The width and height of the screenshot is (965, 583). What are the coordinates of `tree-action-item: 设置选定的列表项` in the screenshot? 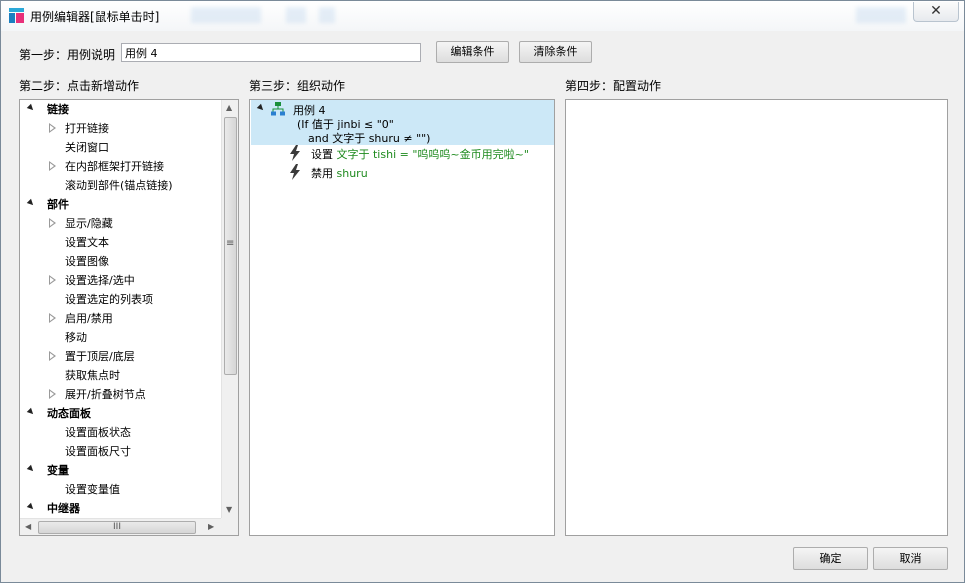 It's located at (120, 299).